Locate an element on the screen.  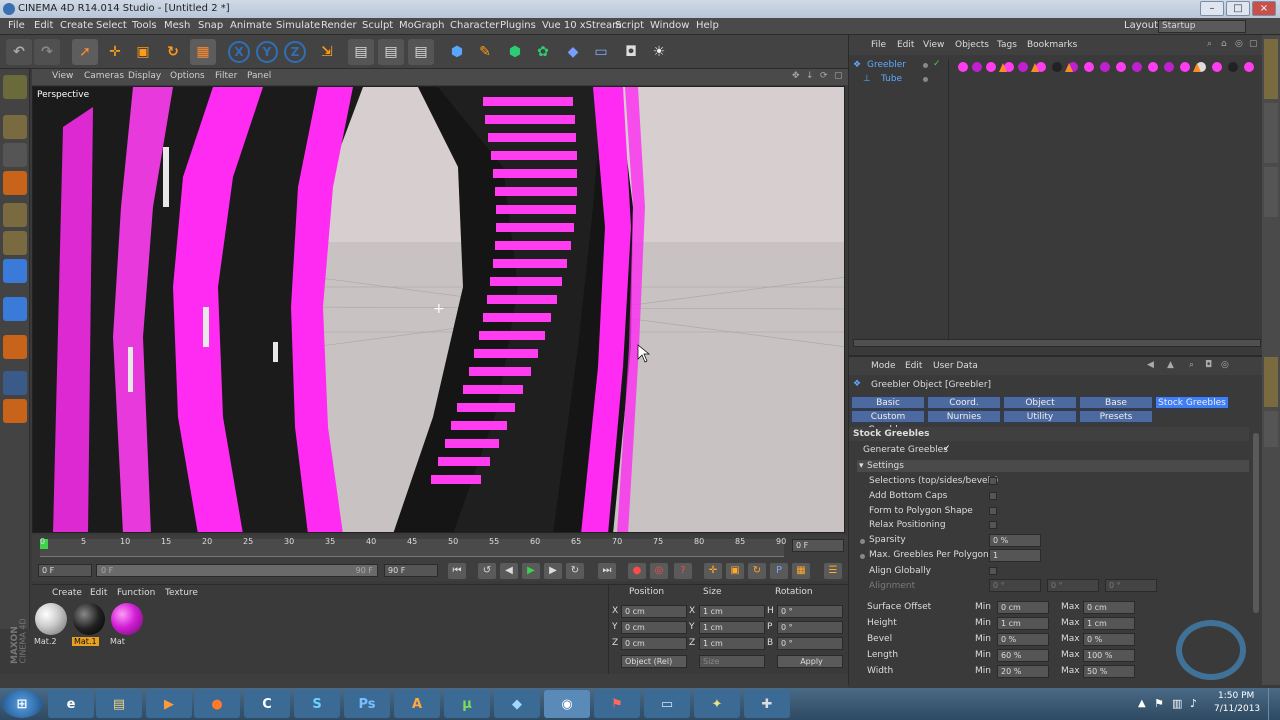
light-icon: ☀ is located at coordinates (659, 52).